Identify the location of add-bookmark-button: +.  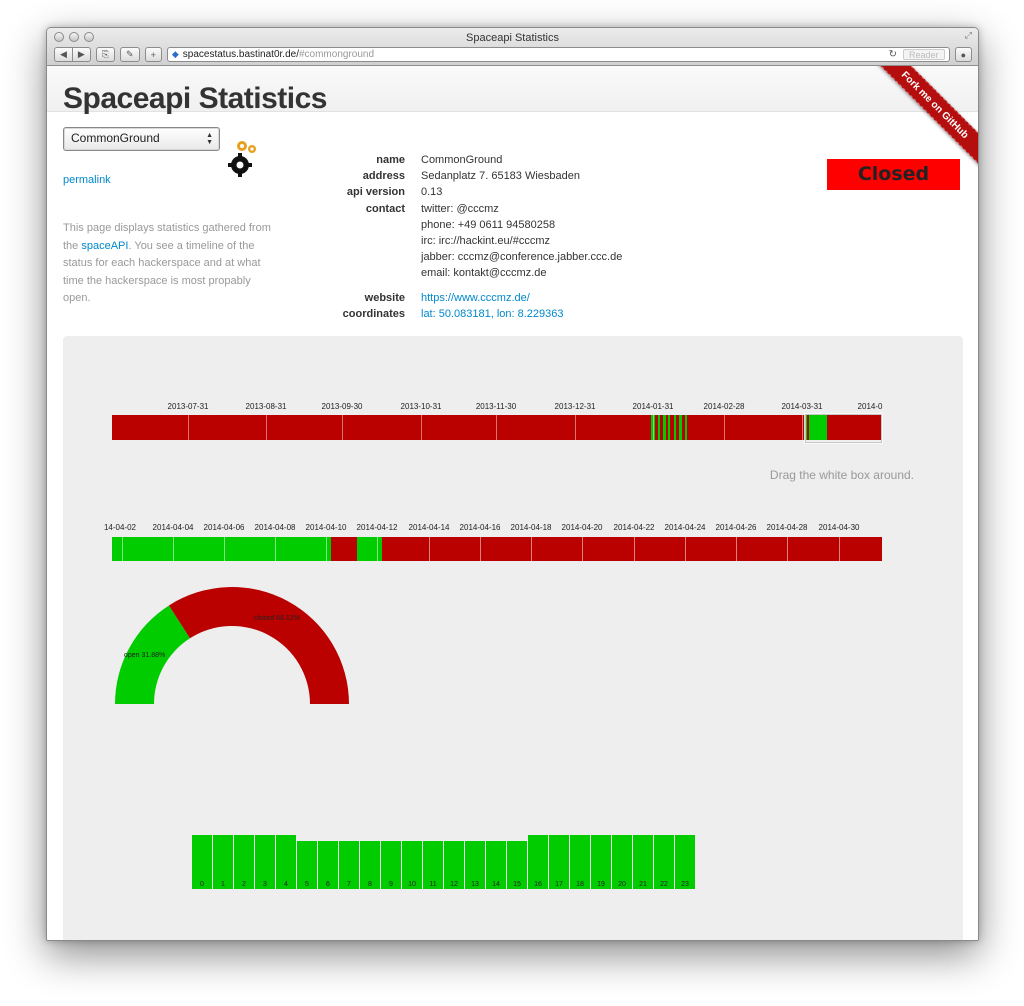
(153, 54).